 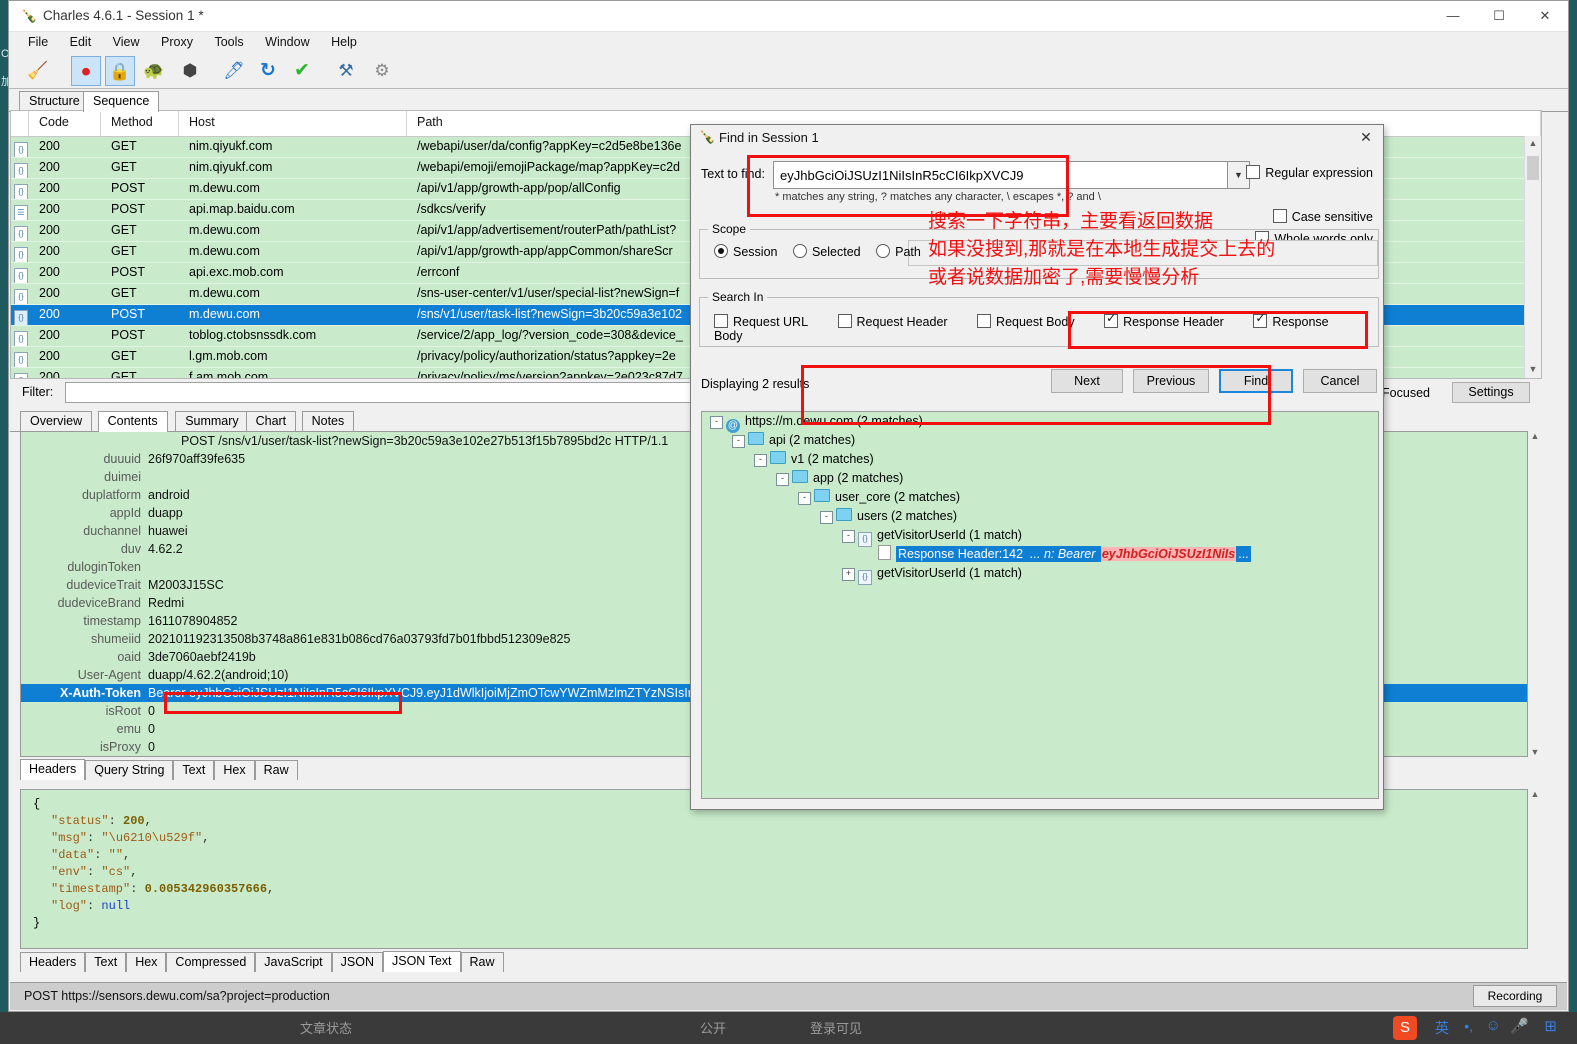 What do you see at coordinates (482, 962) in the screenshot?
I see `response-view-tab-raw: Raw` at bounding box center [482, 962].